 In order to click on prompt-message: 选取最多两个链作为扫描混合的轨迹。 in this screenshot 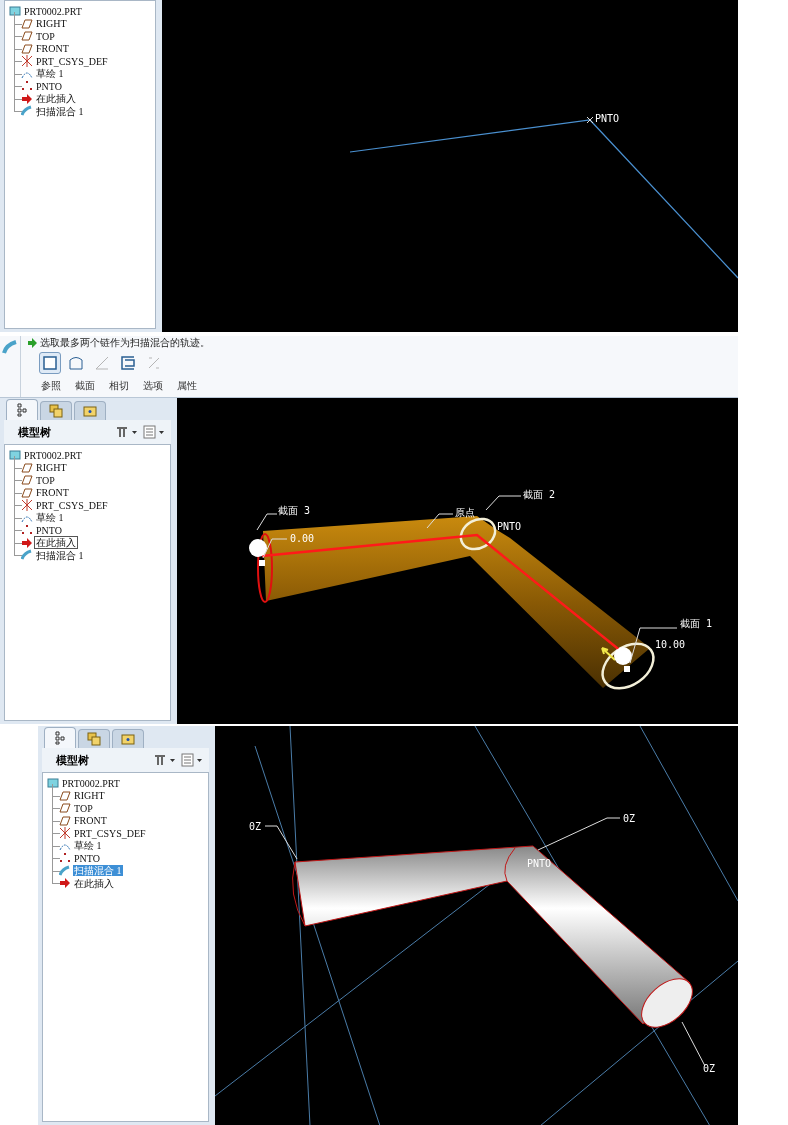, I will do `click(125, 343)`.